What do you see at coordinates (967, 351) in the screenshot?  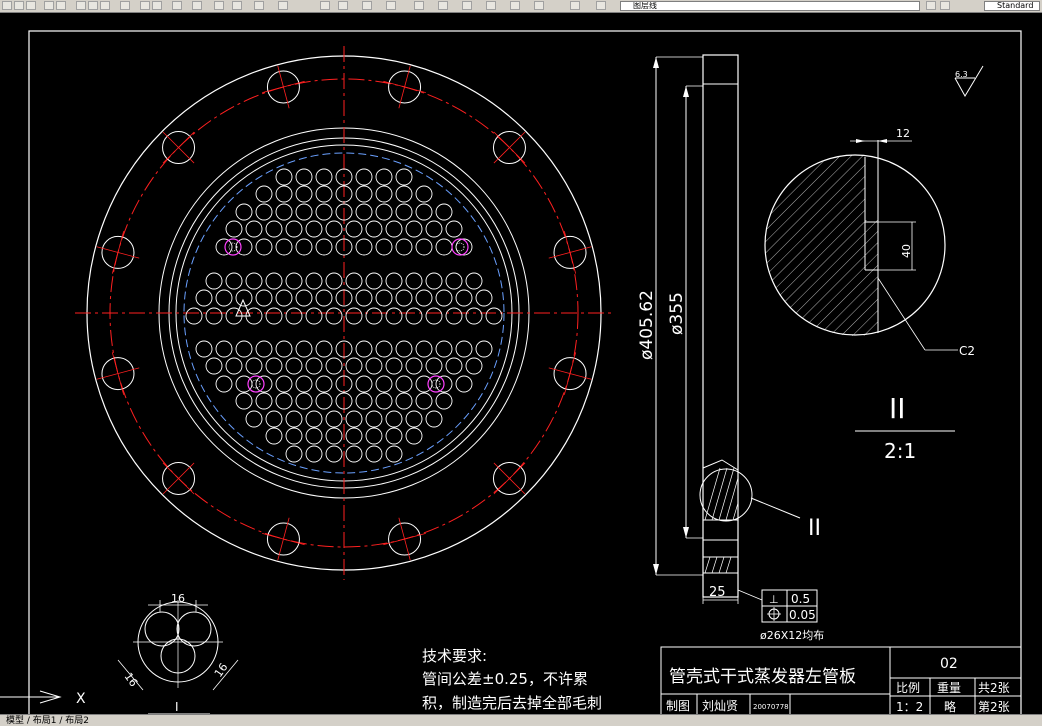 I see `chamfer-note: C2` at bounding box center [967, 351].